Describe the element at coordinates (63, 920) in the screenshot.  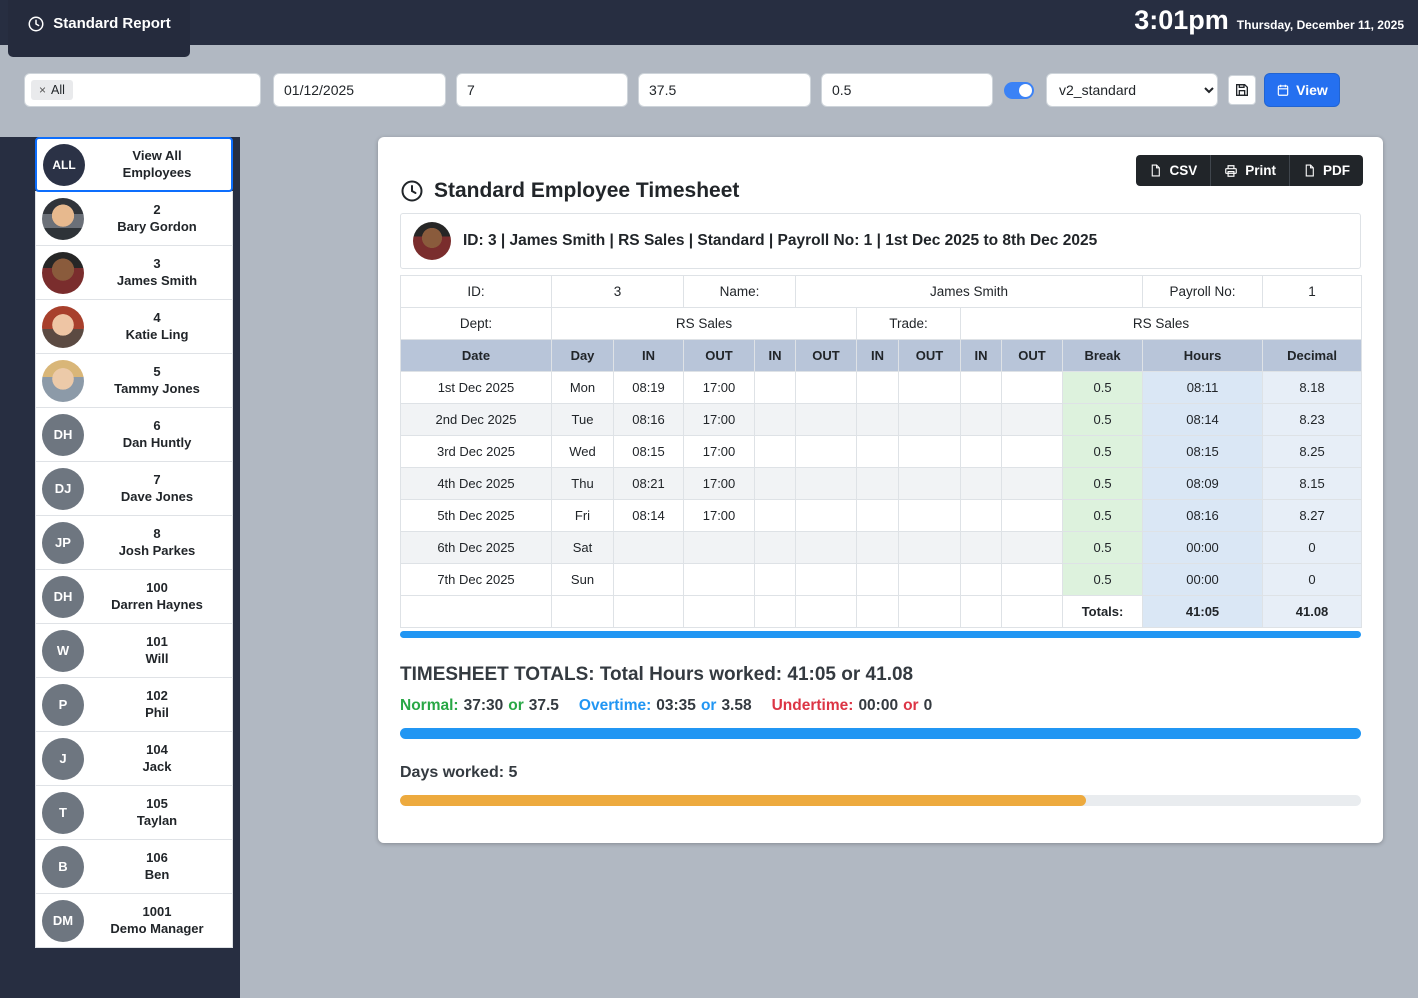
I see `avatar-initials: DM` at that location.